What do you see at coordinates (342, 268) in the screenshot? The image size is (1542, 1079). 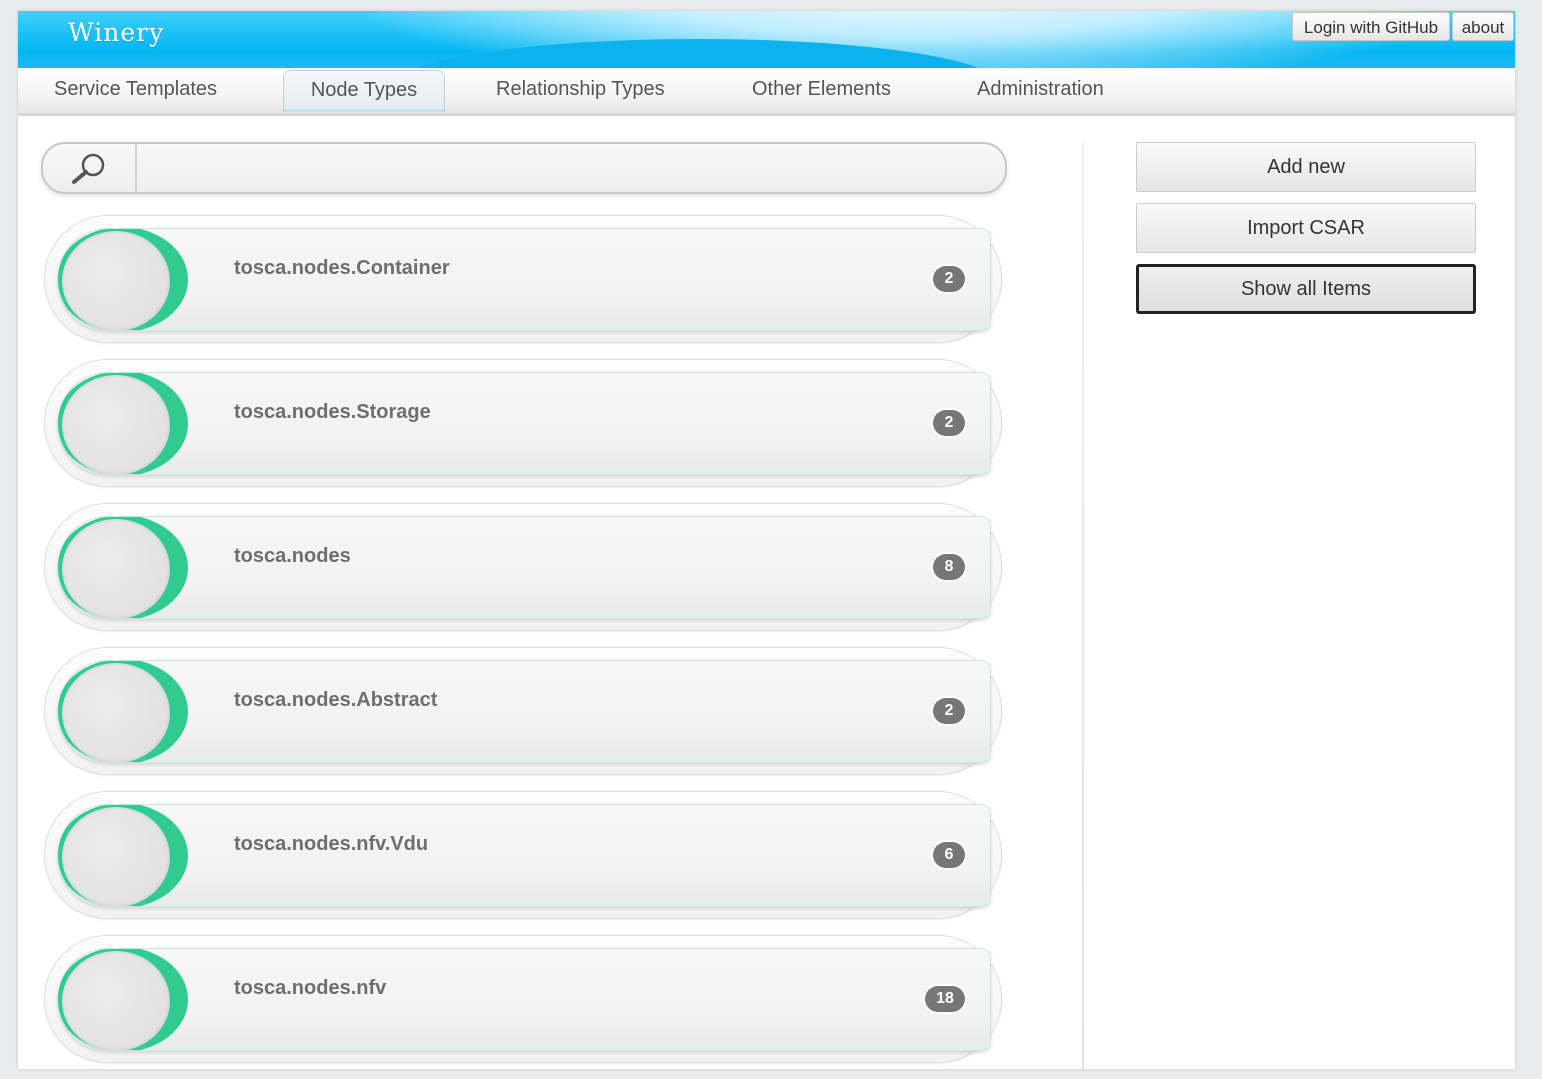 I see `item-name: tosca.nodes.Container` at bounding box center [342, 268].